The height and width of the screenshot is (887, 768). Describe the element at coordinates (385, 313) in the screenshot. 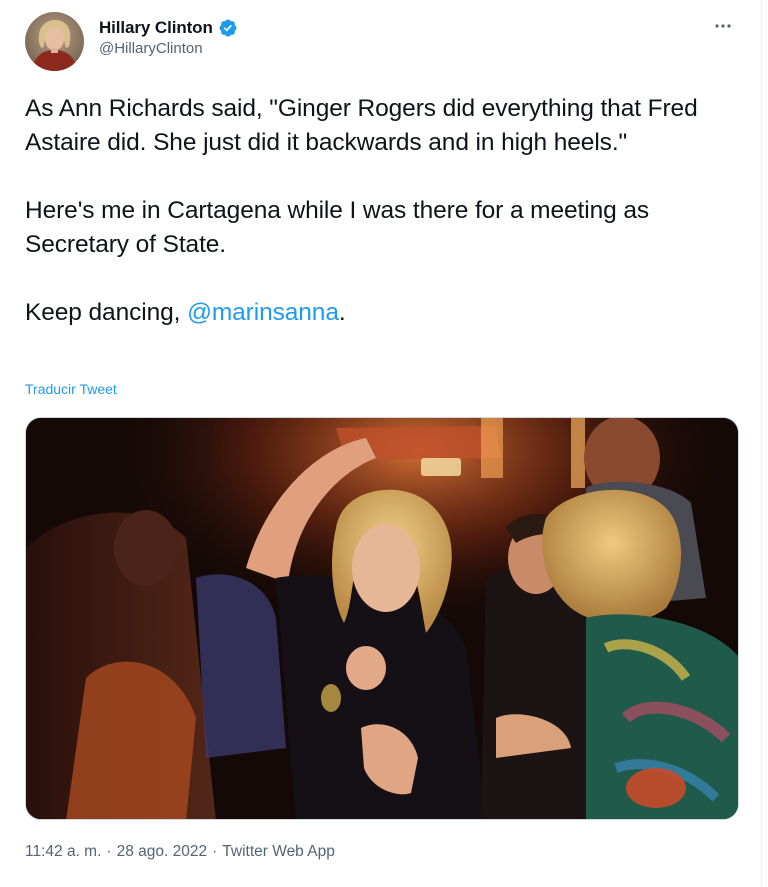

I see `tweet-paragraph-closing: Keep dancing, @marinsanna.` at that location.